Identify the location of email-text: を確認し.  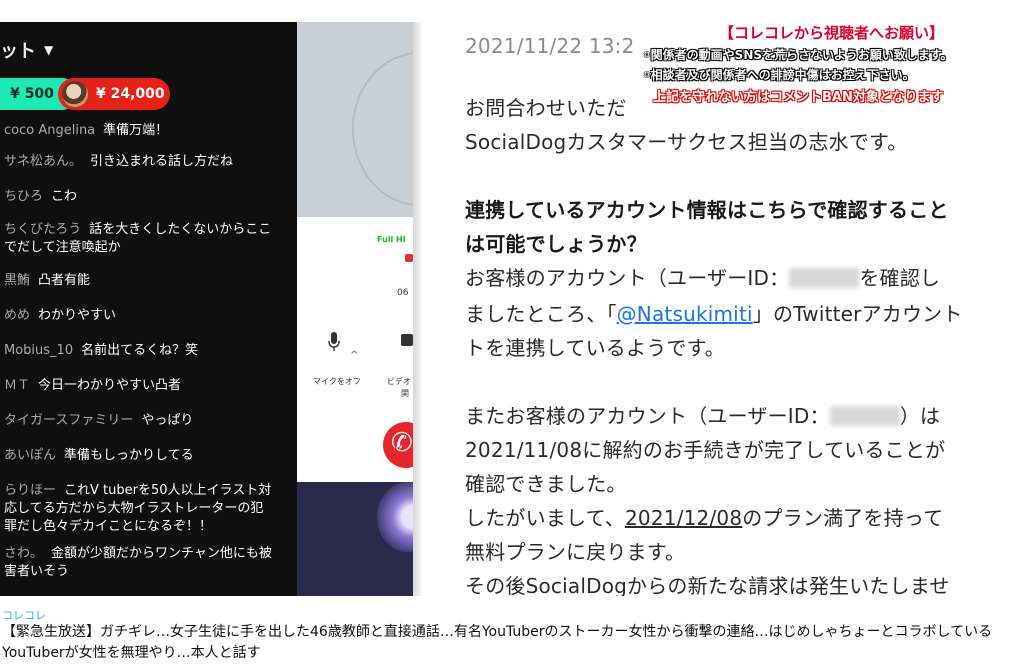
(900, 278).